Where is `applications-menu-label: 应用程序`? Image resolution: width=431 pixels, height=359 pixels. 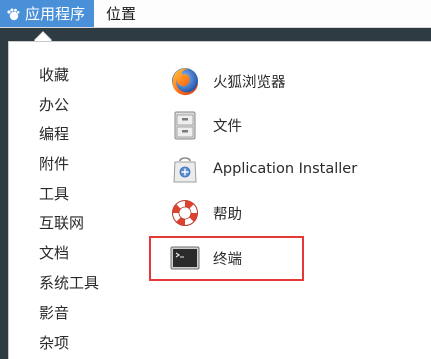
applications-menu-label: 应用程序 is located at coordinates (55, 14).